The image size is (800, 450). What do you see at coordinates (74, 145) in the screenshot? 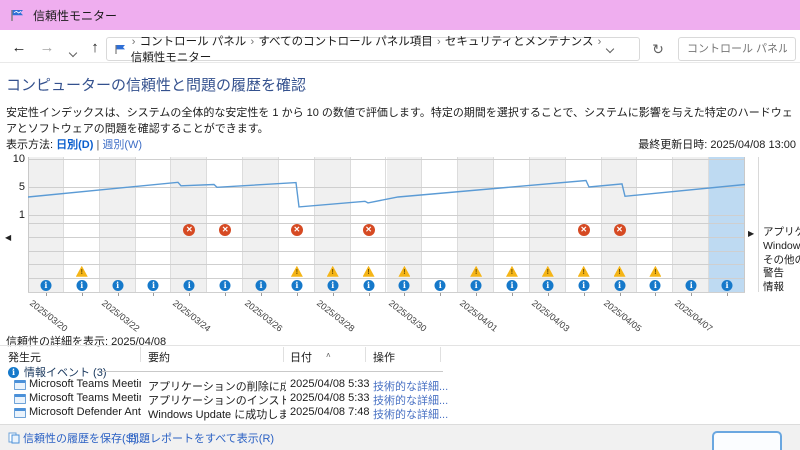
I see `view-daily-link: 日別(D)` at bounding box center [74, 145].